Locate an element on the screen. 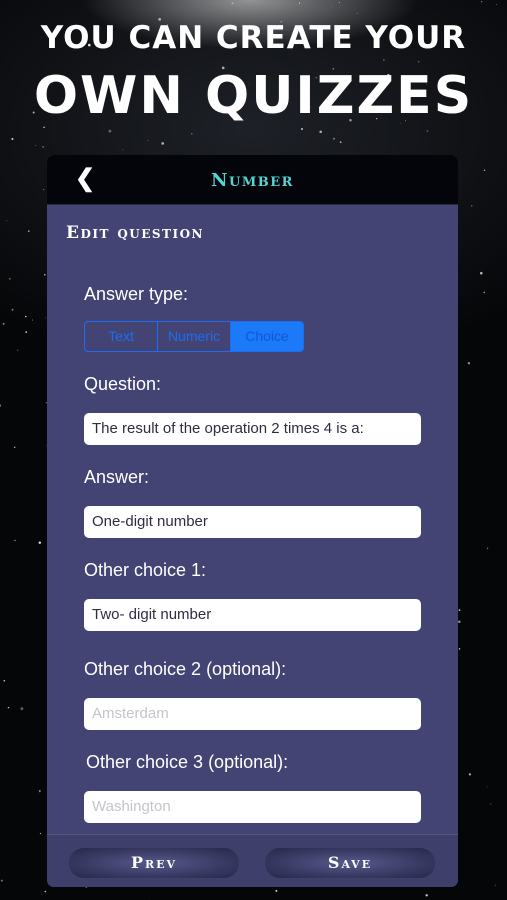 The width and height of the screenshot is (507, 900). navigation-bar: ❮ Number is located at coordinates (252, 180).